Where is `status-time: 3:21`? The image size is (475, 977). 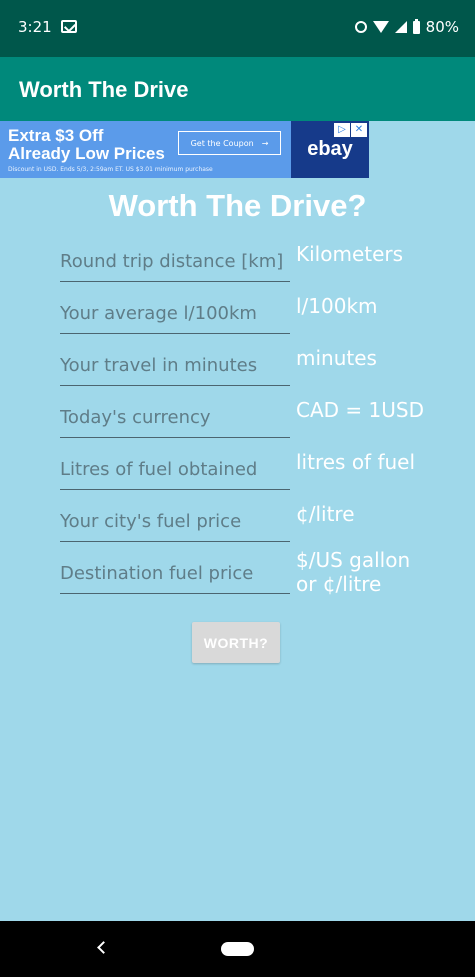 status-time: 3:21 is located at coordinates (35, 27).